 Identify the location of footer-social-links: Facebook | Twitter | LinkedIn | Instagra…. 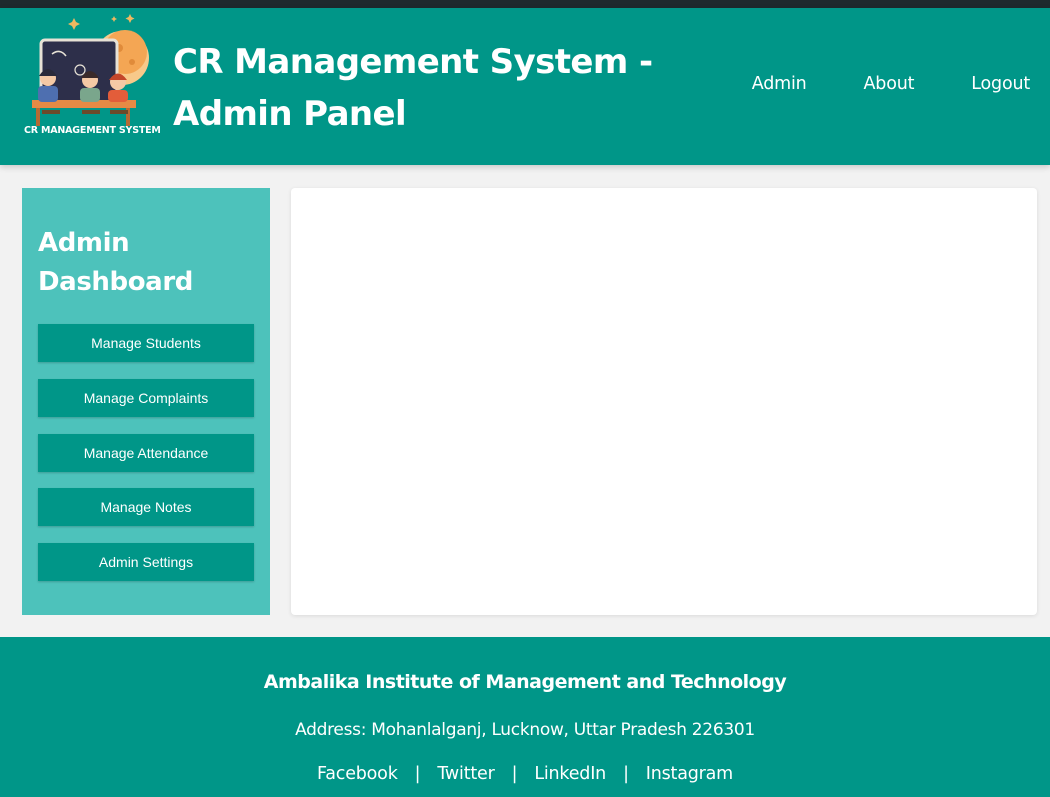
(525, 774).